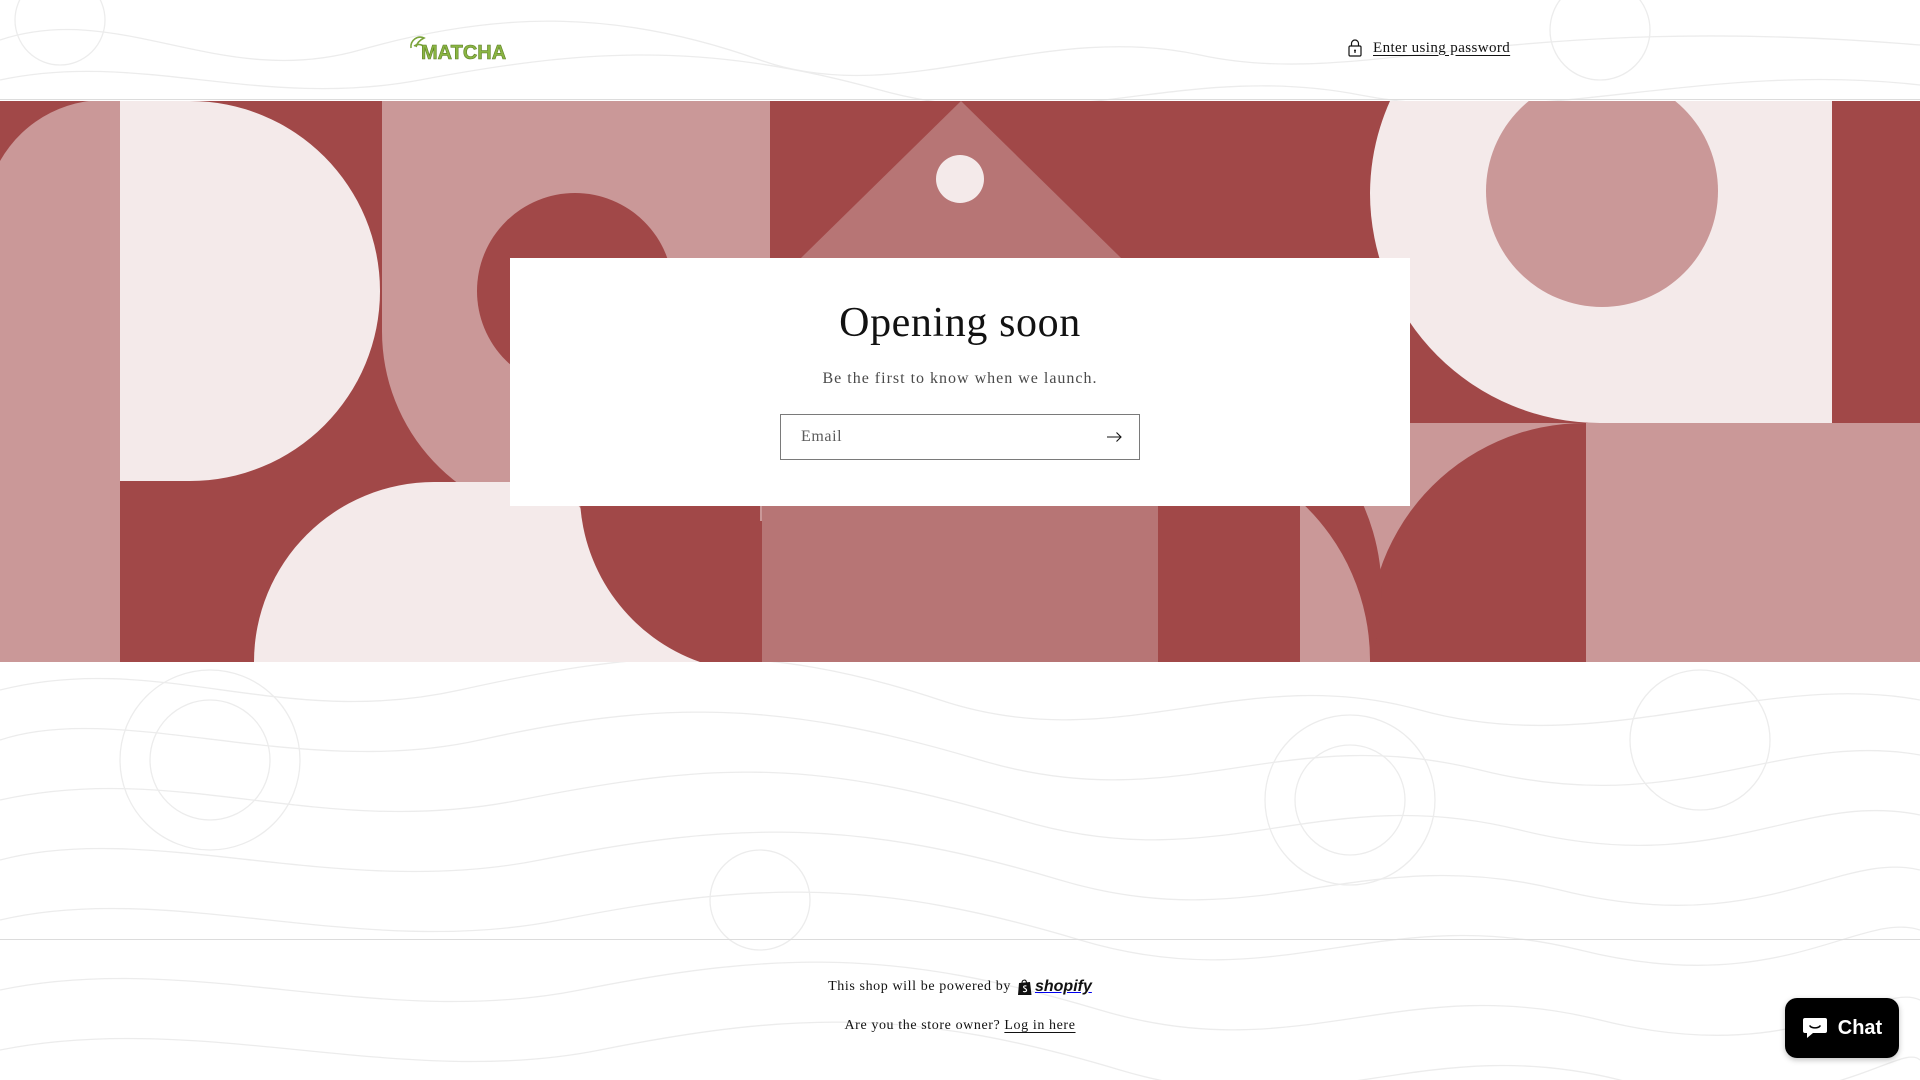 This screenshot has height=1080, width=1920. I want to click on chat-button: Chat, so click(1842, 1028).